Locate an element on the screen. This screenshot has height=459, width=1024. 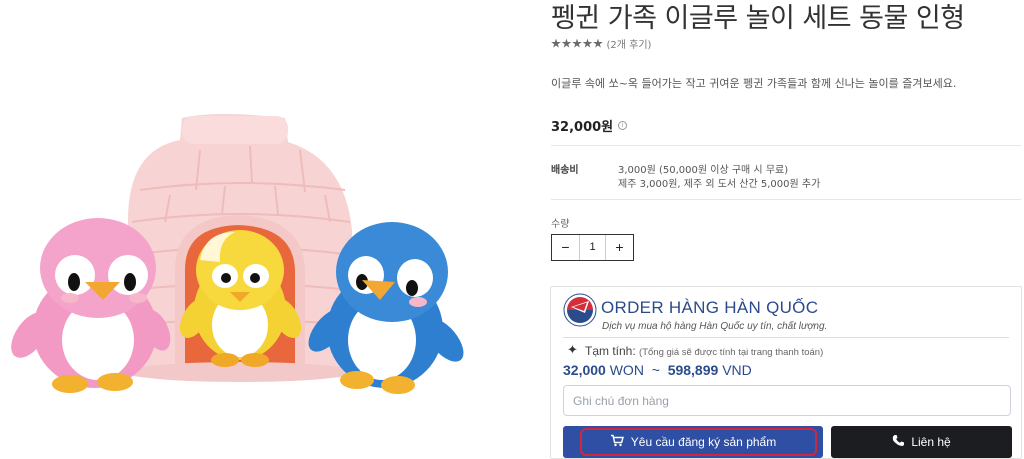
contact-button: Liên hệ is located at coordinates (921, 442).